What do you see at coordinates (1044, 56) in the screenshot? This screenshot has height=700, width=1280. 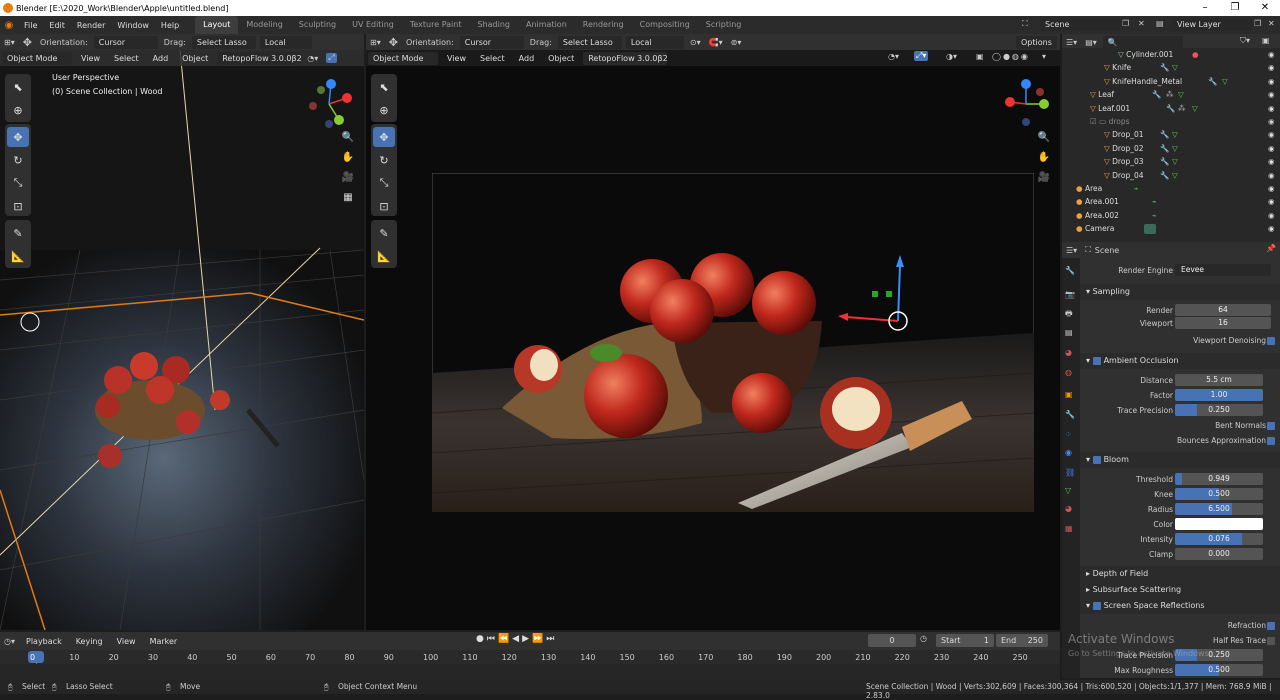 I see `shading-options-icon: ▾` at bounding box center [1044, 56].